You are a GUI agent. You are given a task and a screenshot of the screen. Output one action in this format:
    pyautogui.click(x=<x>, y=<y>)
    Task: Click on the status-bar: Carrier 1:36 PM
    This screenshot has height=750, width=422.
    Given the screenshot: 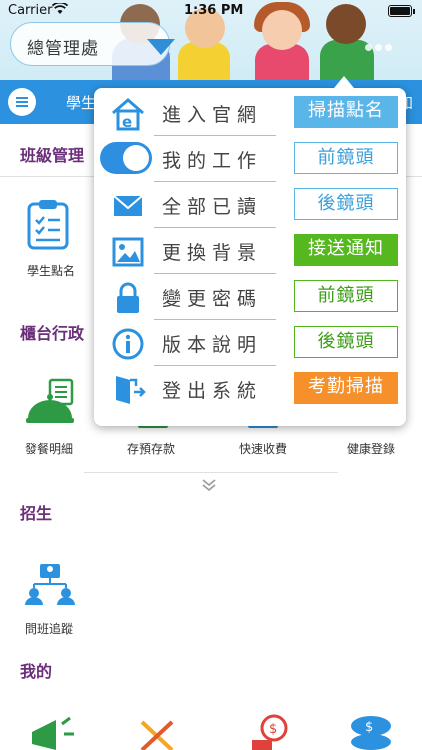 What is the action you would take?
    pyautogui.click(x=211, y=11)
    